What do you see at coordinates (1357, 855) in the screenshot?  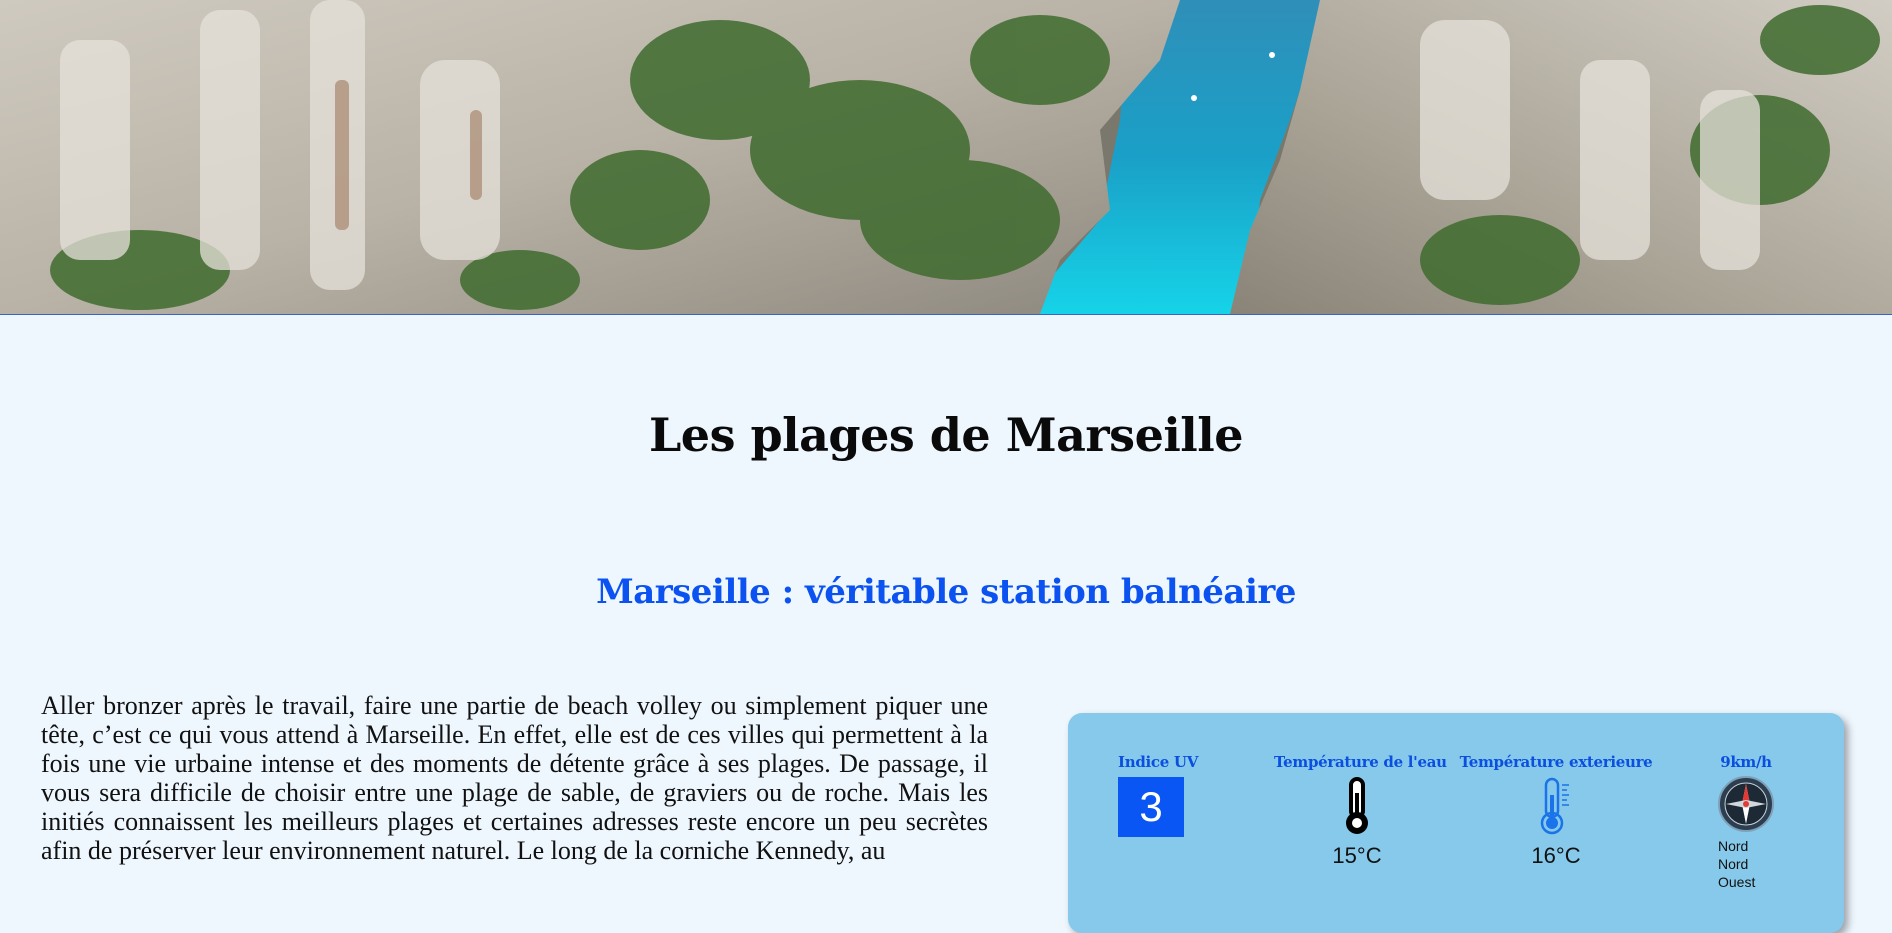 I see `water-temperature-value: 15°C` at bounding box center [1357, 855].